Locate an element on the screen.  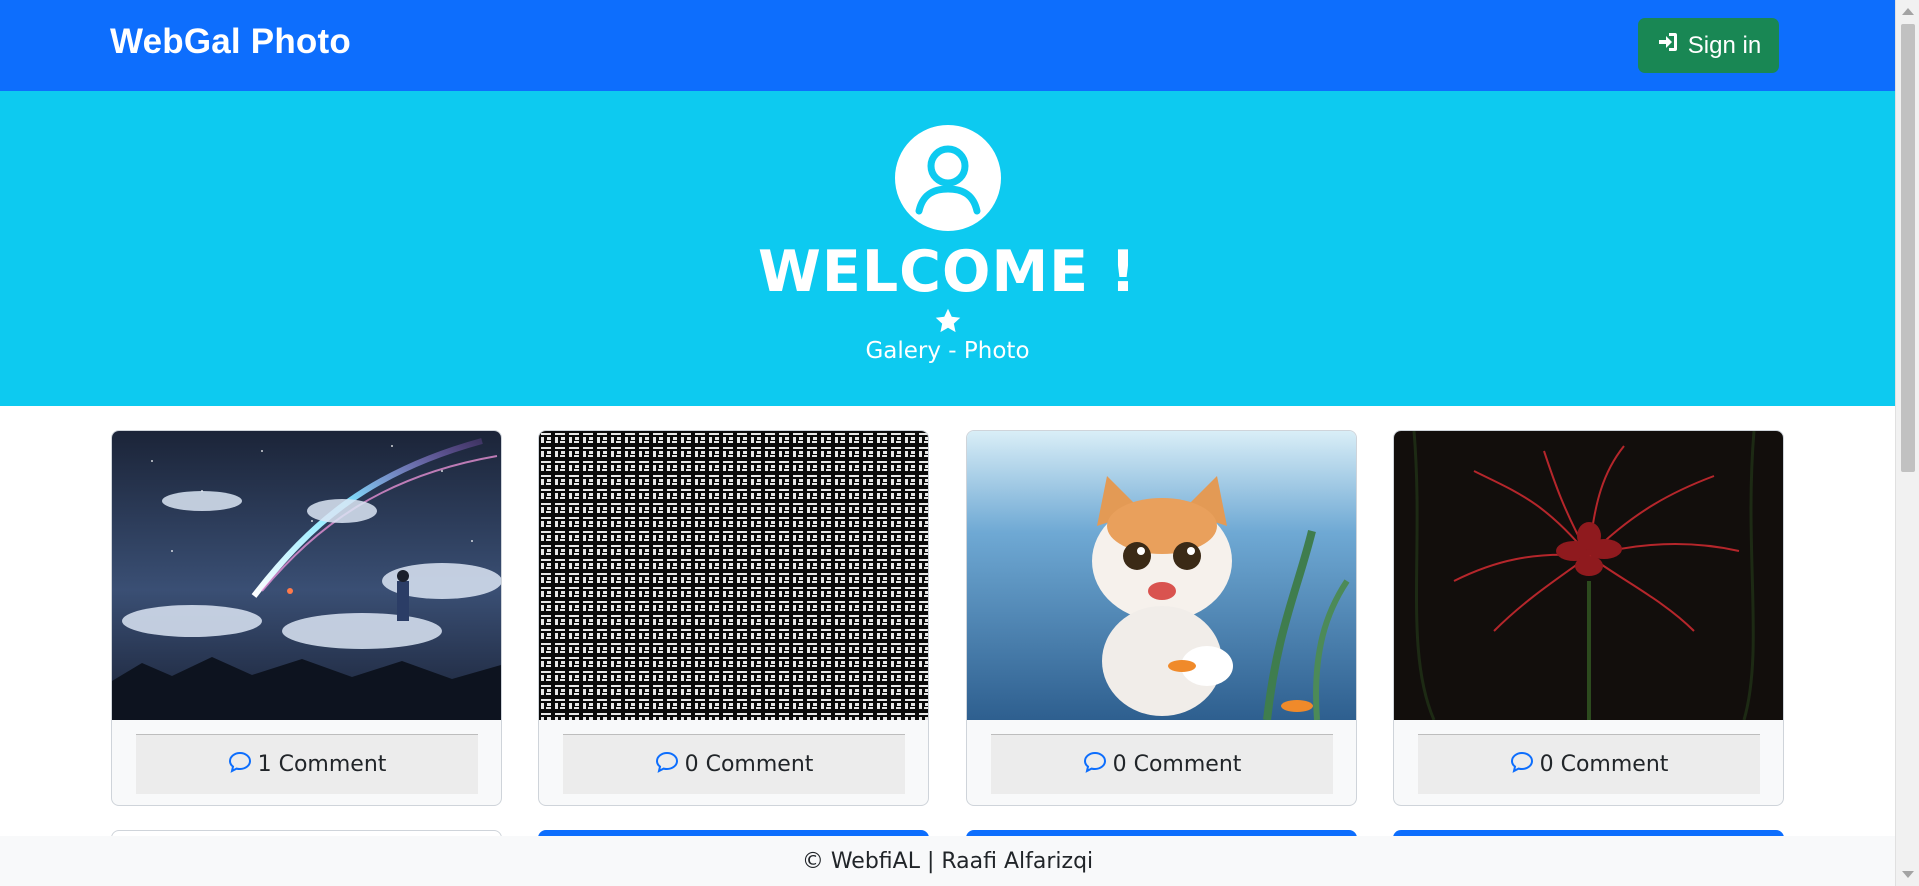
sign-in-button: Sign in is located at coordinates (1708, 45).